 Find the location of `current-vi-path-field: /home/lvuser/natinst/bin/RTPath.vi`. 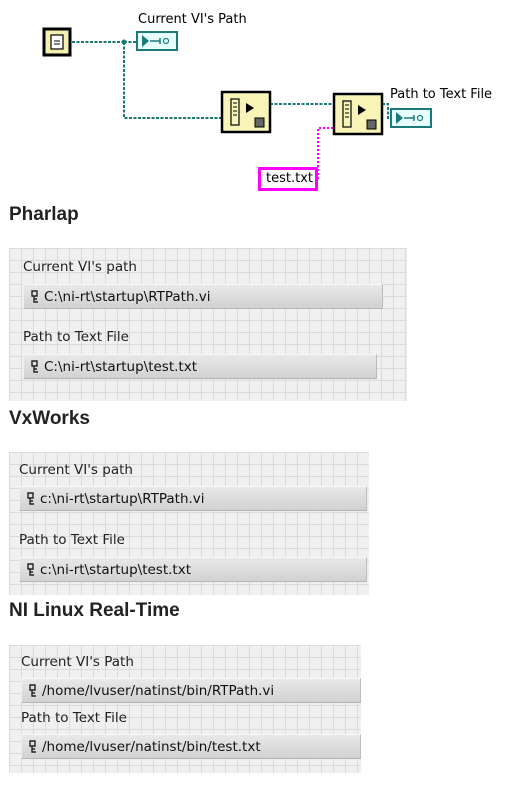

current-vi-path-field: /home/lvuser/natinst/bin/RTPath.vi is located at coordinates (191, 690).